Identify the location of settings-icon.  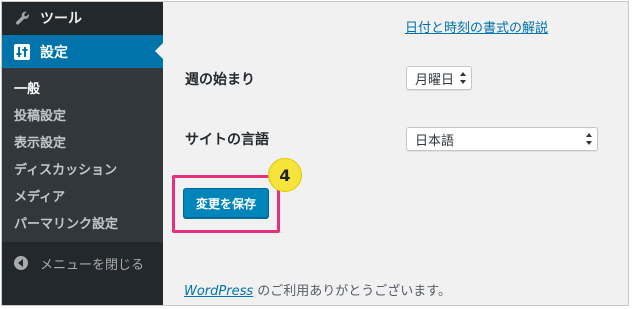
(22, 51).